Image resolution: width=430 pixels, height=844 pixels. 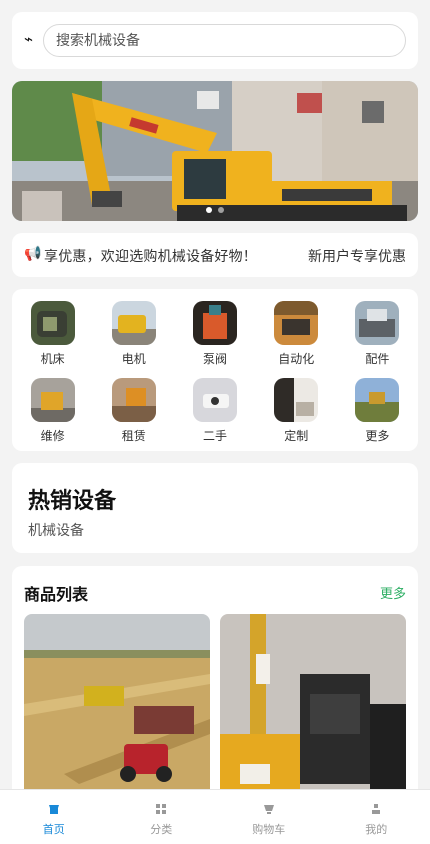 I want to click on parts-icon, so click(x=377, y=323).